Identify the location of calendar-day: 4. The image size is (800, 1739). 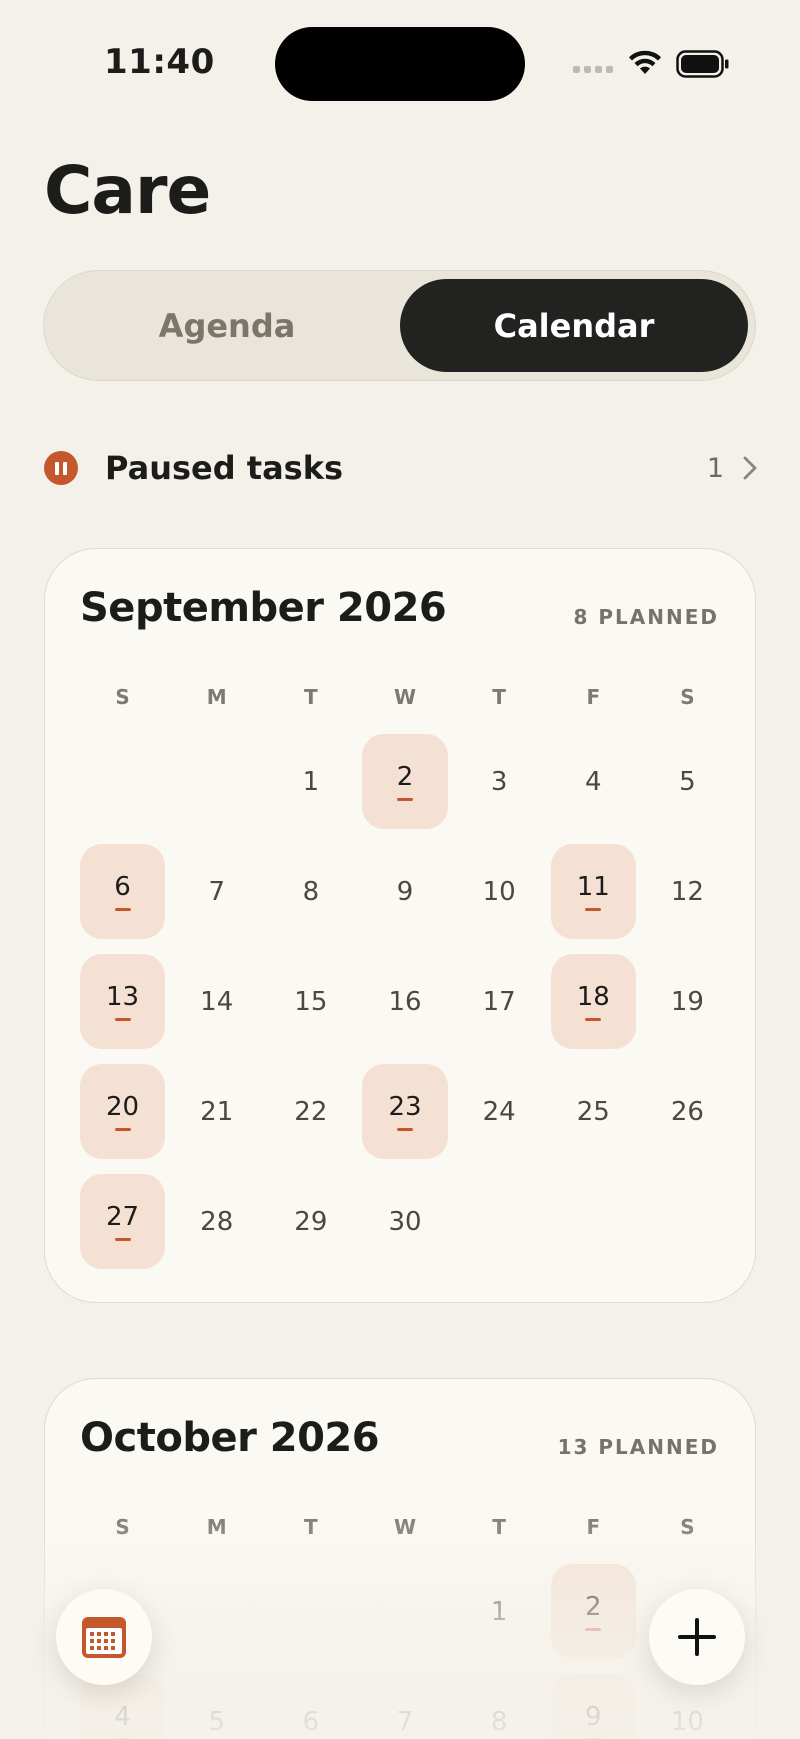
(593, 781).